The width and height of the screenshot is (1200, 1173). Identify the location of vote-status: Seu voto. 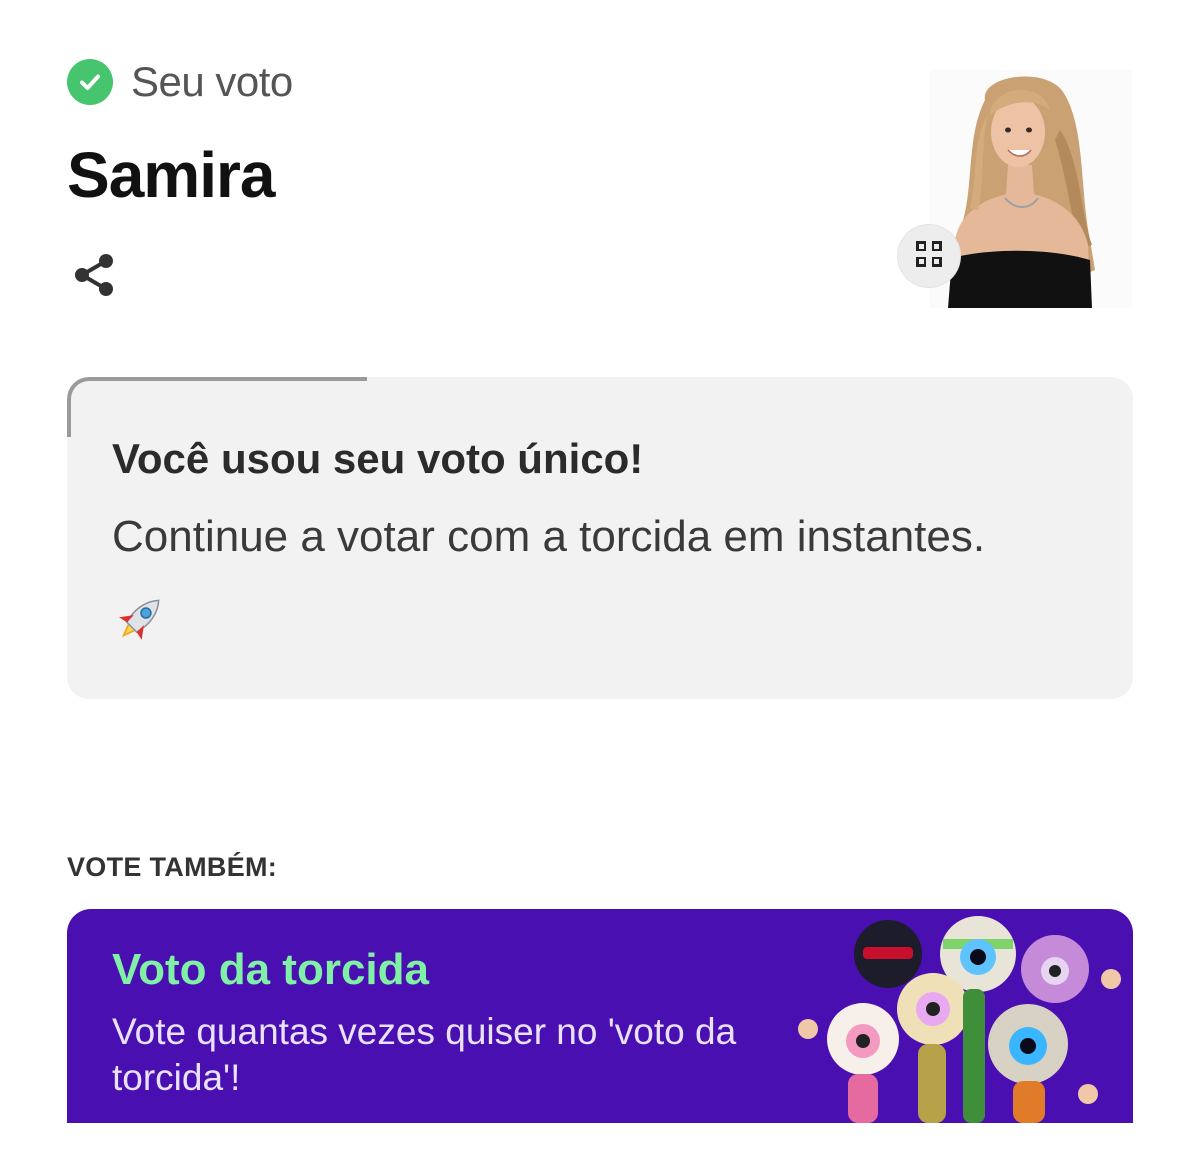
(180, 82).